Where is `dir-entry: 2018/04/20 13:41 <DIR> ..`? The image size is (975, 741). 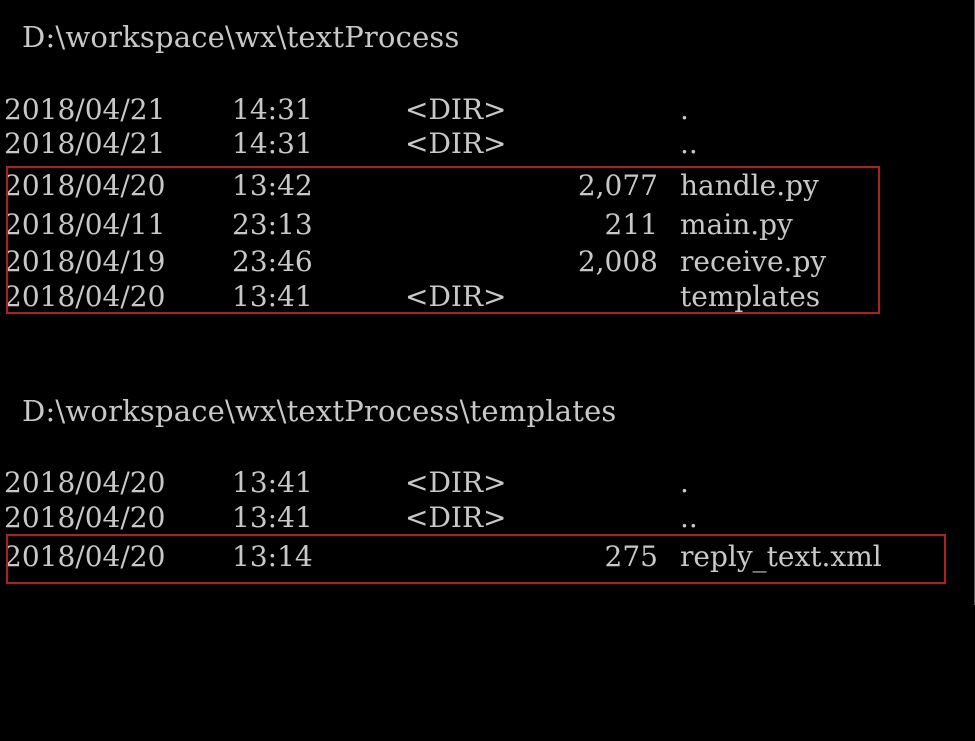 dir-entry: 2018/04/20 13:41 <DIR> .. is located at coordinates (480, 518).